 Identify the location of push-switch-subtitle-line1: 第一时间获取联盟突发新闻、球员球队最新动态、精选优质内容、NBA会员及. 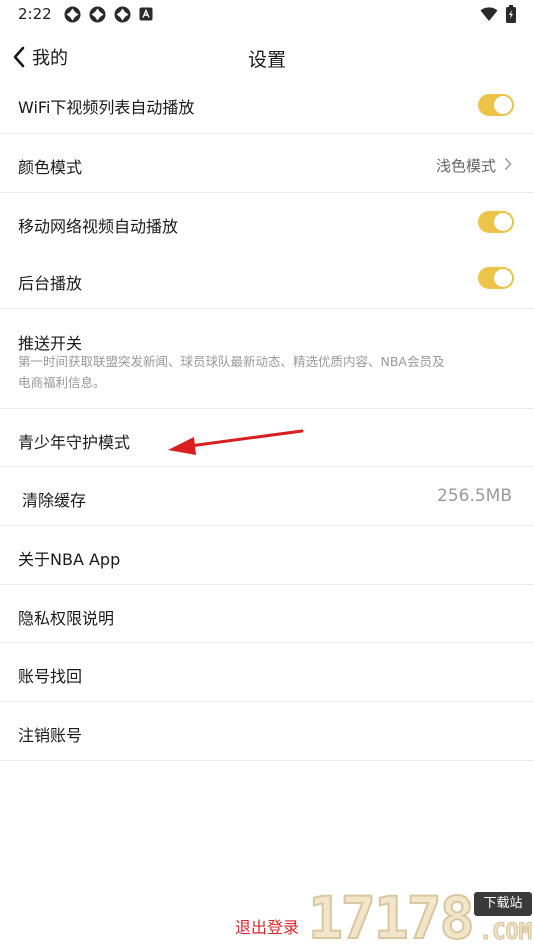
(231, 361).